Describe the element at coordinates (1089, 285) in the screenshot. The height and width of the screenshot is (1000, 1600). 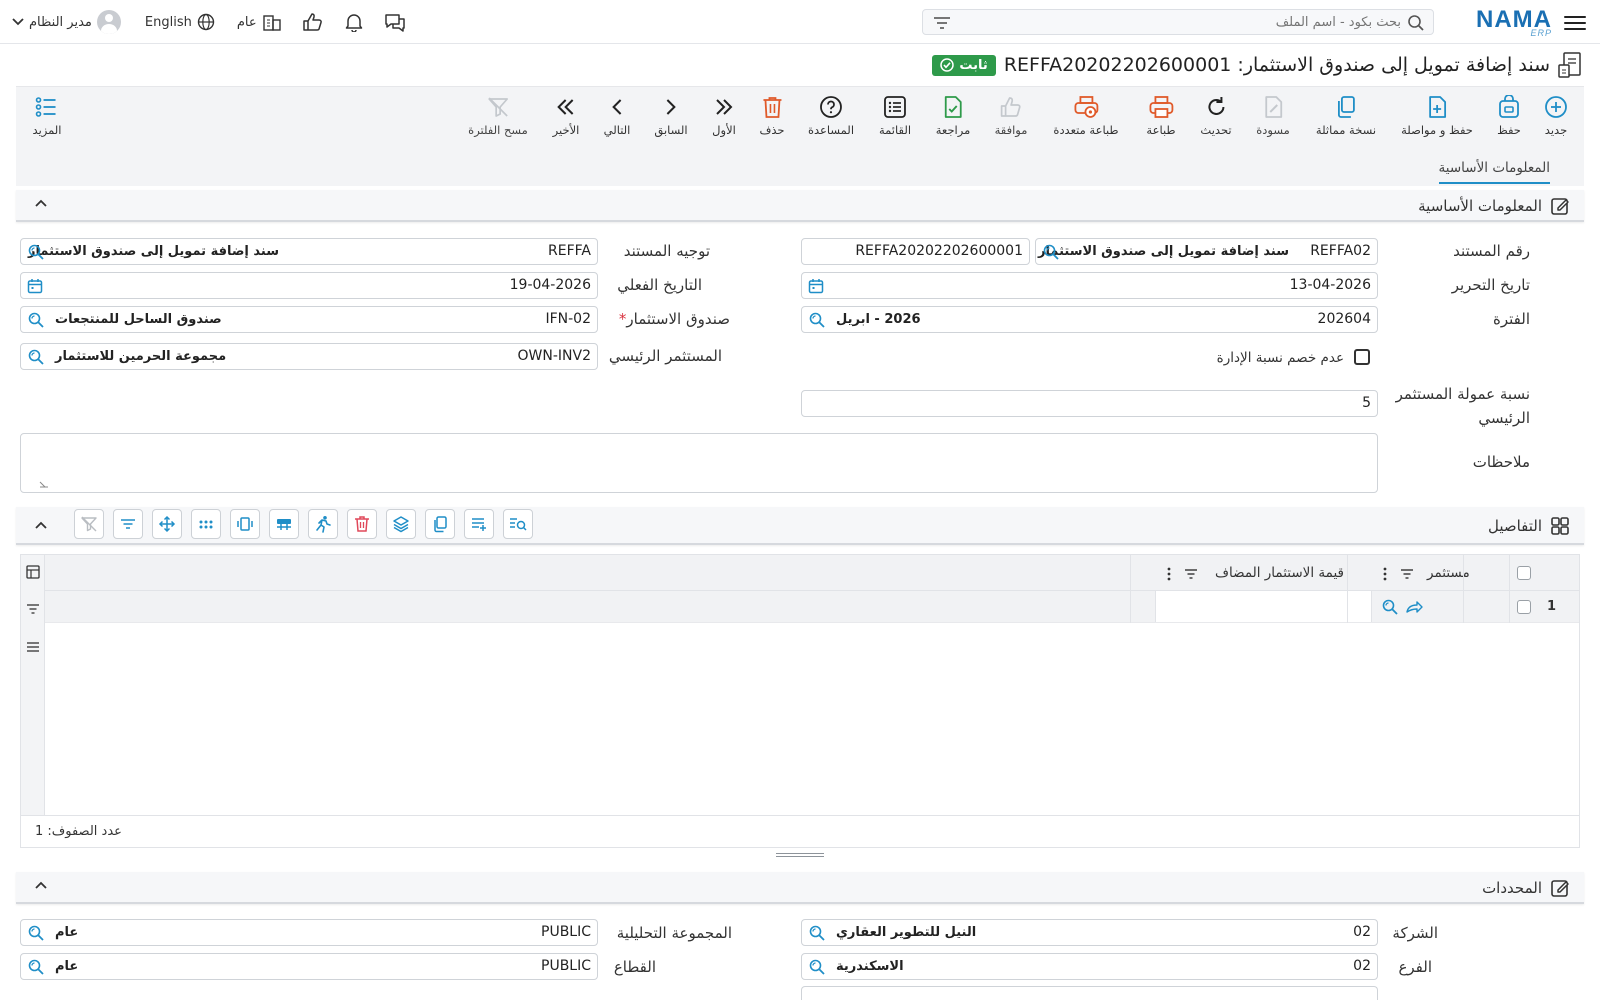
I see `issue-date-field: 13-04-2026` at that location.